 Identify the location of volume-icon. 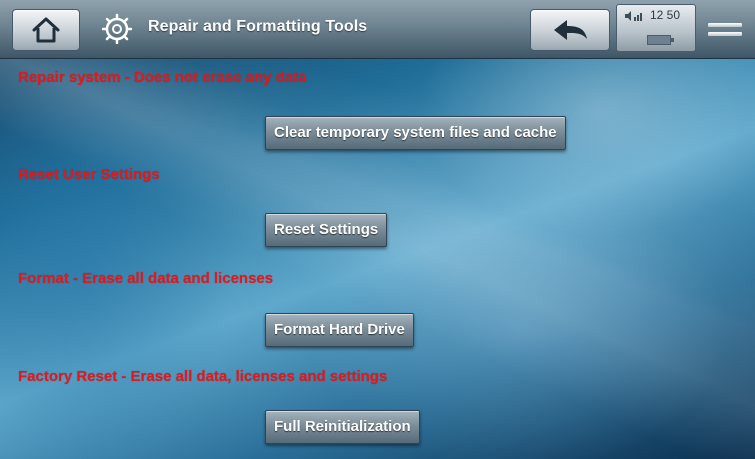
(633, 16).